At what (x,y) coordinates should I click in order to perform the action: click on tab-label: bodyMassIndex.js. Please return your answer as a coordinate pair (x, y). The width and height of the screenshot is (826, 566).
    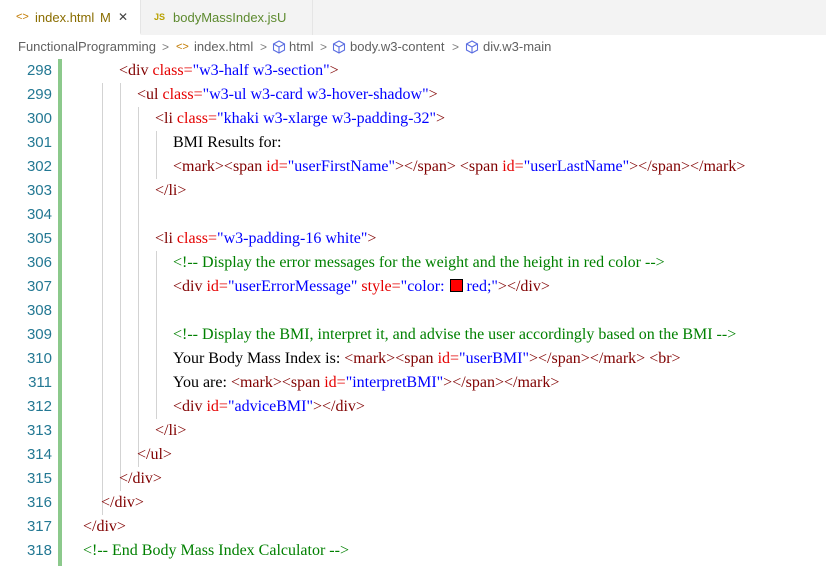
    Looking at the image, I should click on (225, 17).